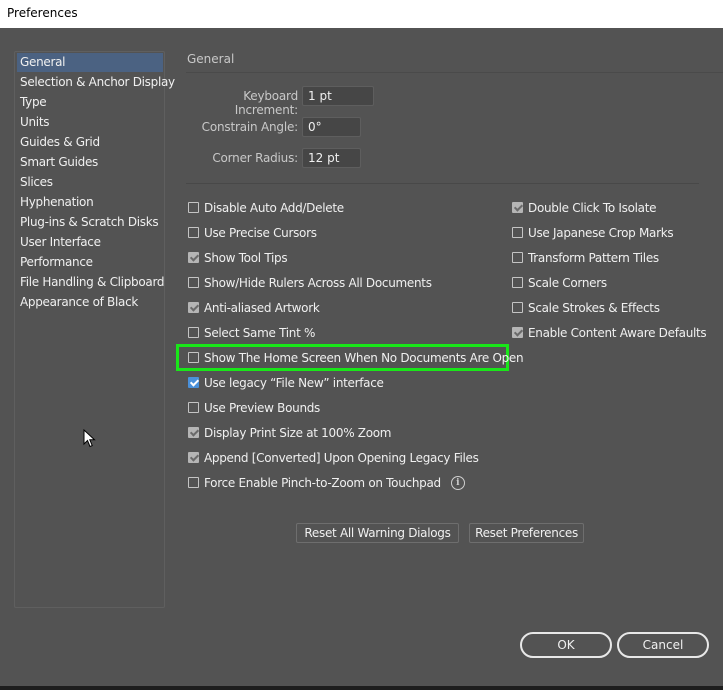 The width and height of the screenshot is (723, 690). I want to click on sidebar-item-guides-grid: Guides & Grid, so click(90, 142).